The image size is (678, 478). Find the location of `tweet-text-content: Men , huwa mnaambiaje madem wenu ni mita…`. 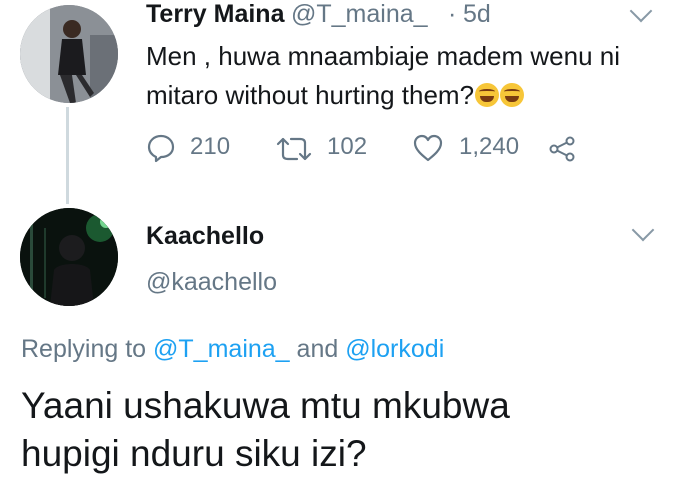

tweet-text-content: Men , huwa mnaambiaje madem wenu ni mita… is located at coordinates (383, 75).